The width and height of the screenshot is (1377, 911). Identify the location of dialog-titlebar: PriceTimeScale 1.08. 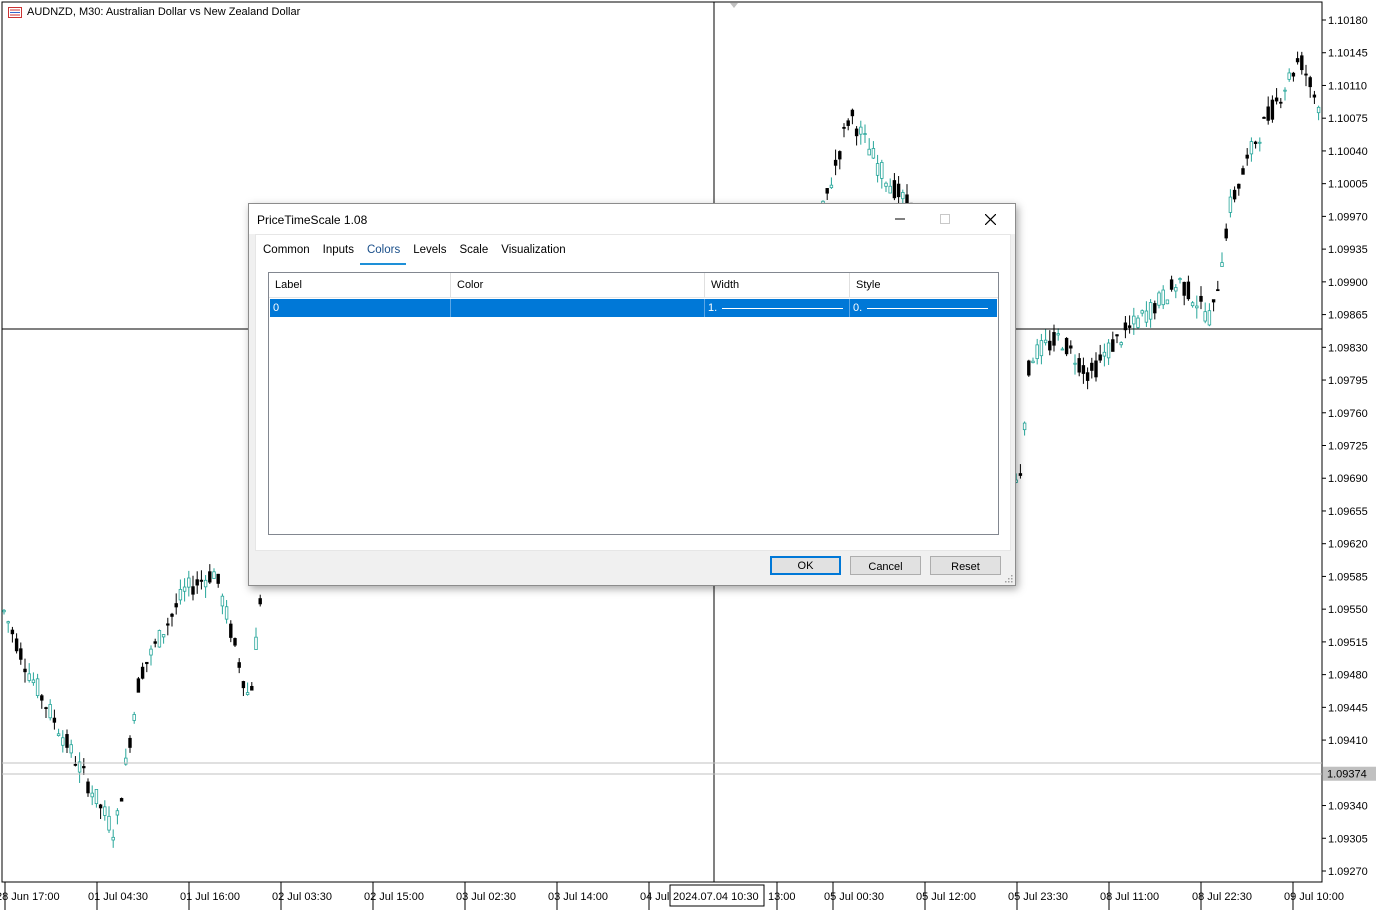
(632, 219).